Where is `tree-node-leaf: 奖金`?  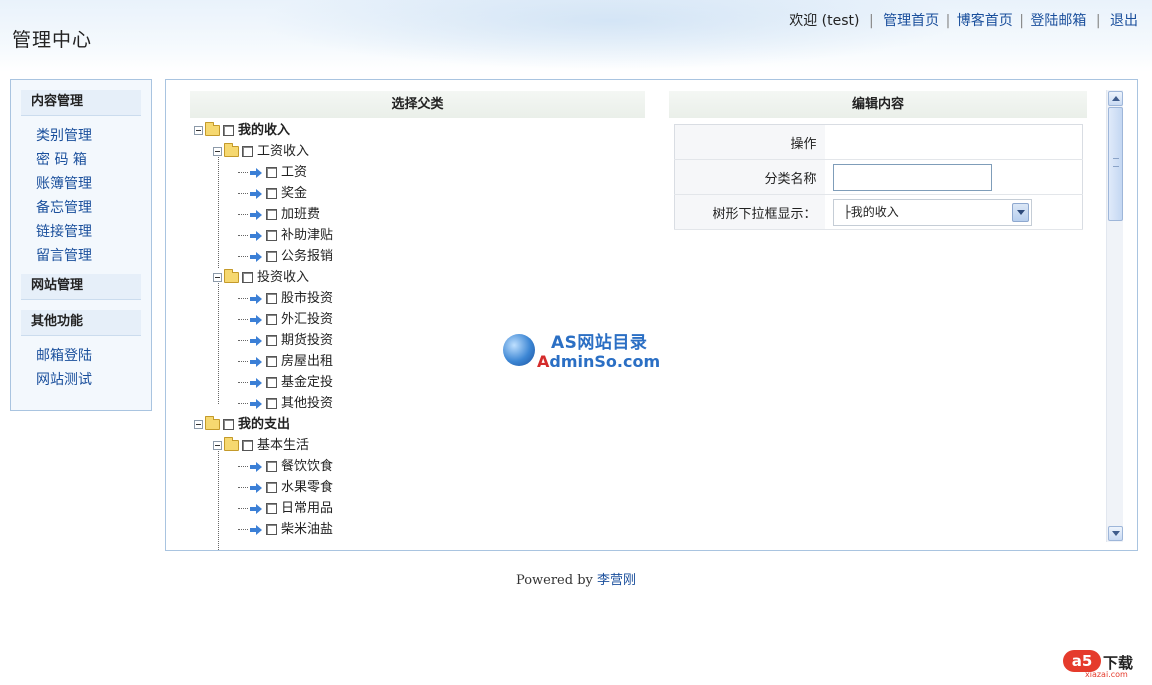
tree-node-leaf: 奖金 is located at coordinates (272, 193).